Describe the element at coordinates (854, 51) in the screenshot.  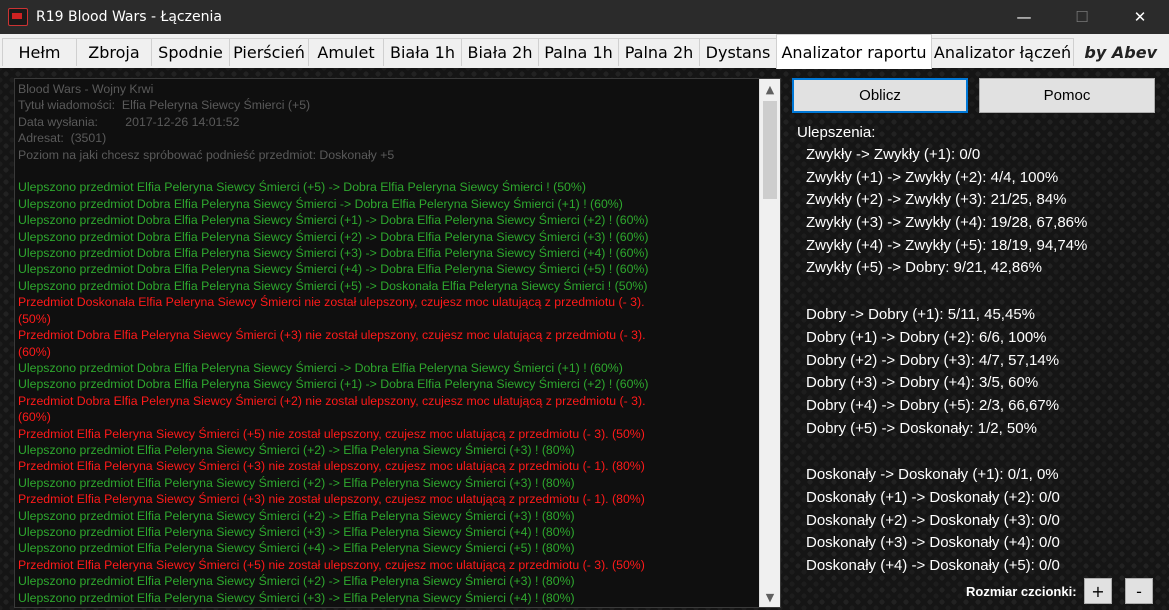
I see `tab-analizator-raportu: Analizator raportu` at that location.